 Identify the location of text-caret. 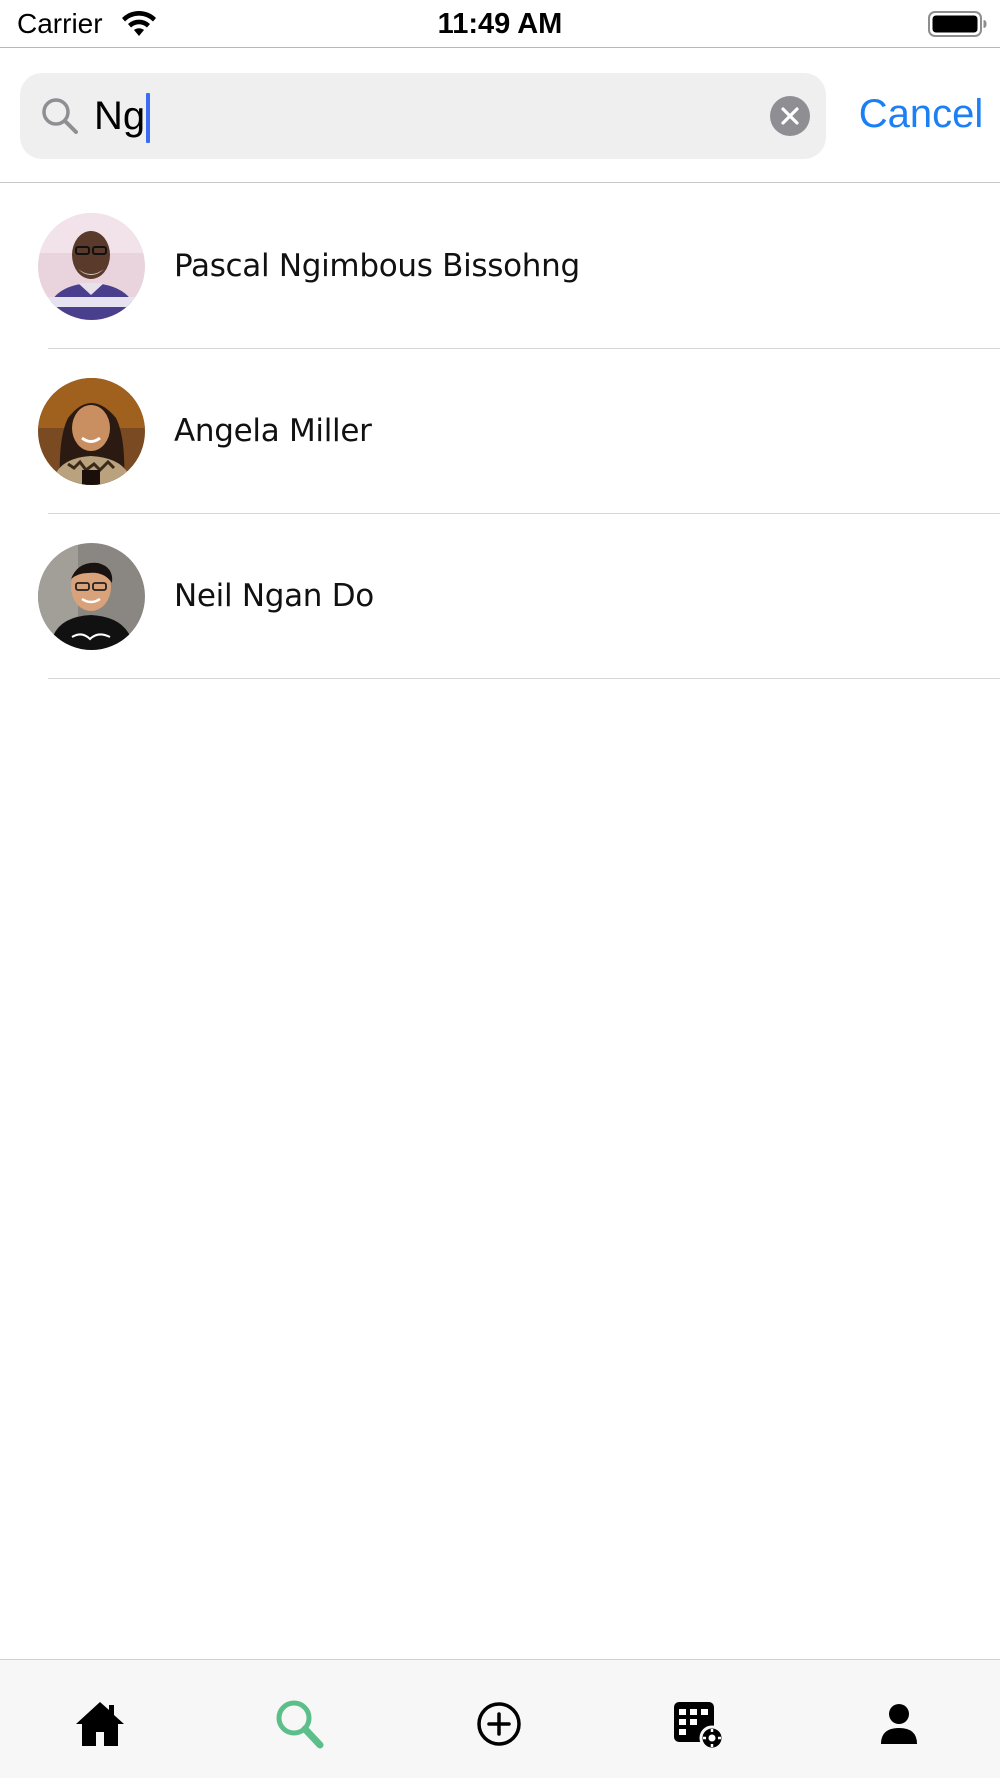
(148, 118).